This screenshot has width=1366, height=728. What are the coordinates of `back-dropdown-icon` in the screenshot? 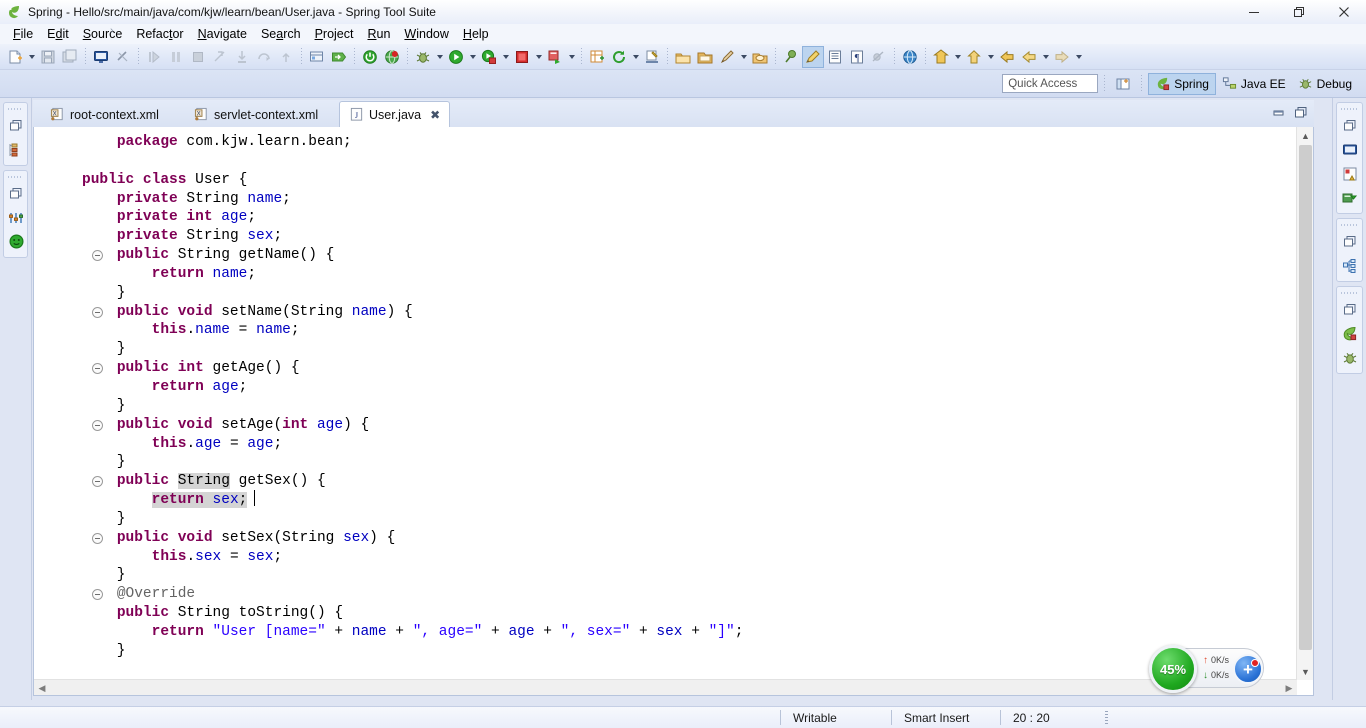 It's located at (1045, 57).